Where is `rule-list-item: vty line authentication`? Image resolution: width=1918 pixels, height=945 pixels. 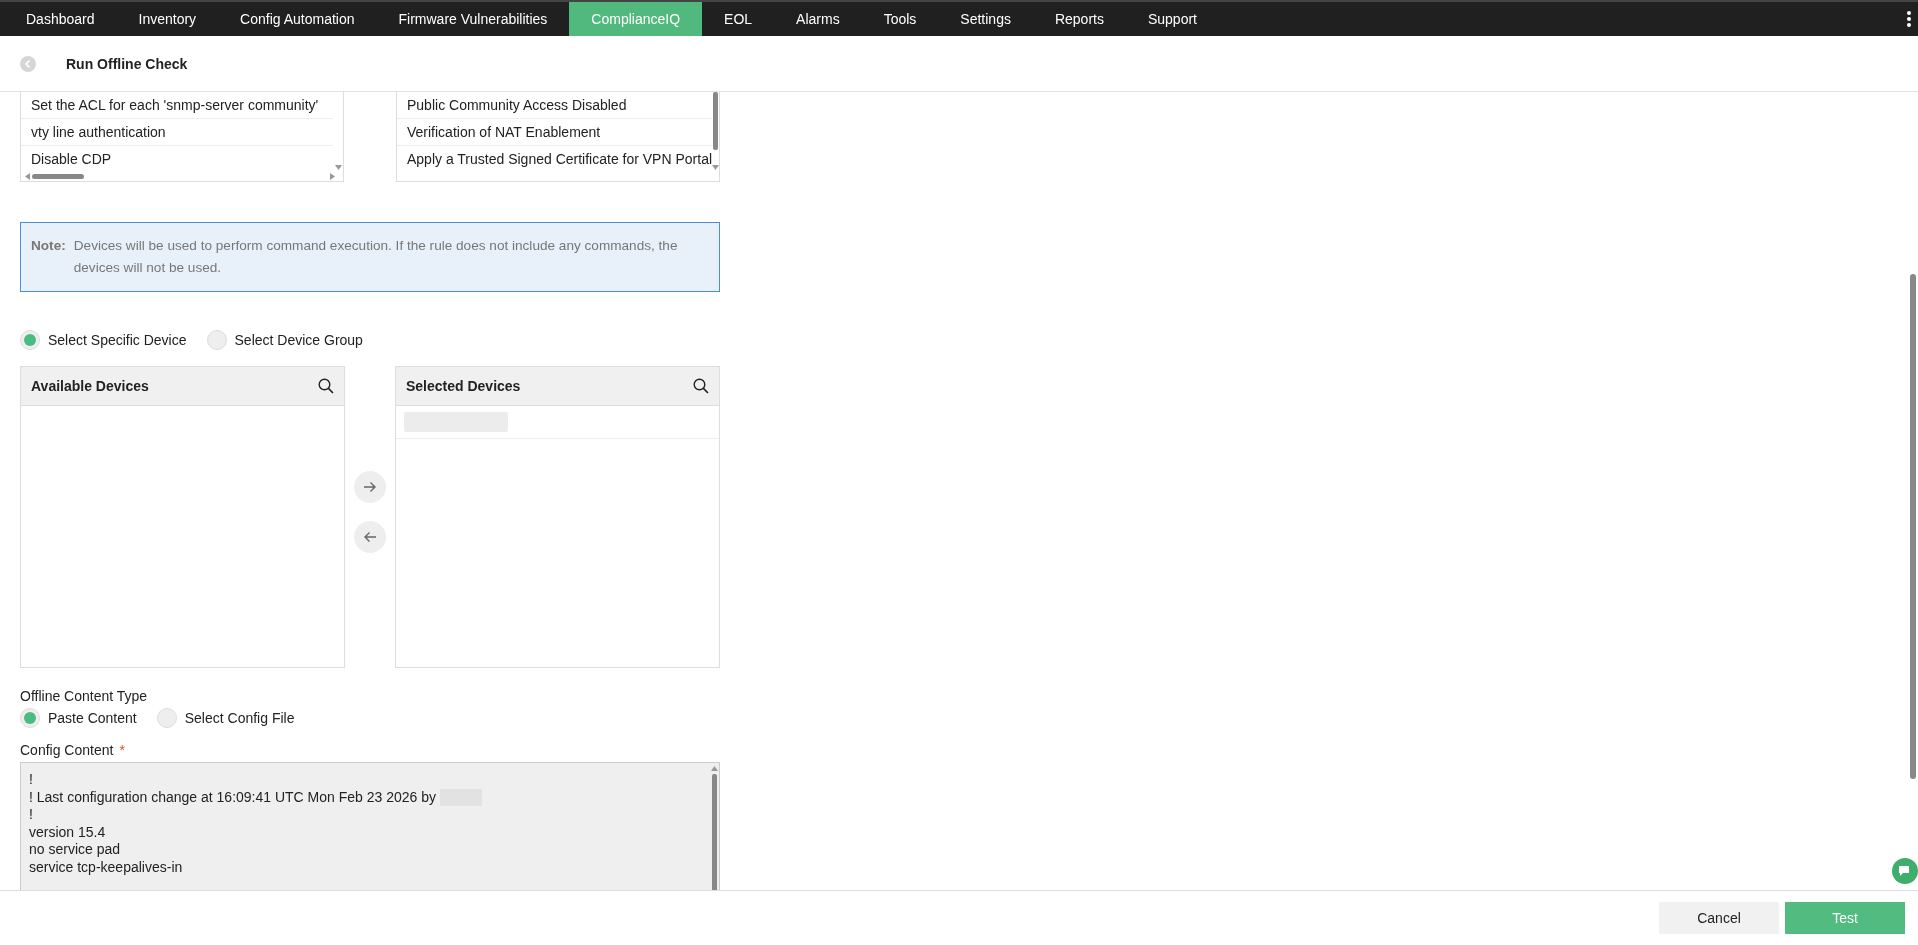
rule-list-item: vty line authentication is located at coordinates (177, 132).